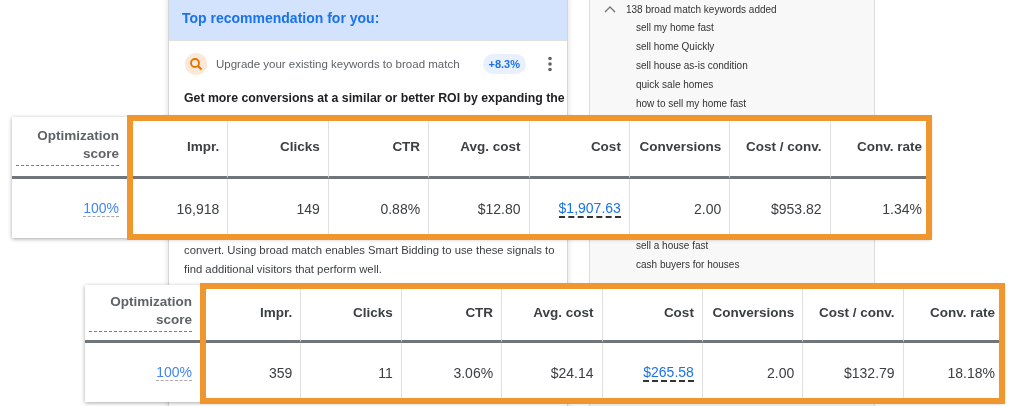 Image resolution: width=1024 pixels, height=406 pixels. Describe the element at coordinates (374, 98) in the screenshot. I see `headline: Get more conversions at a similar or better ROI by expanding the` at that location.